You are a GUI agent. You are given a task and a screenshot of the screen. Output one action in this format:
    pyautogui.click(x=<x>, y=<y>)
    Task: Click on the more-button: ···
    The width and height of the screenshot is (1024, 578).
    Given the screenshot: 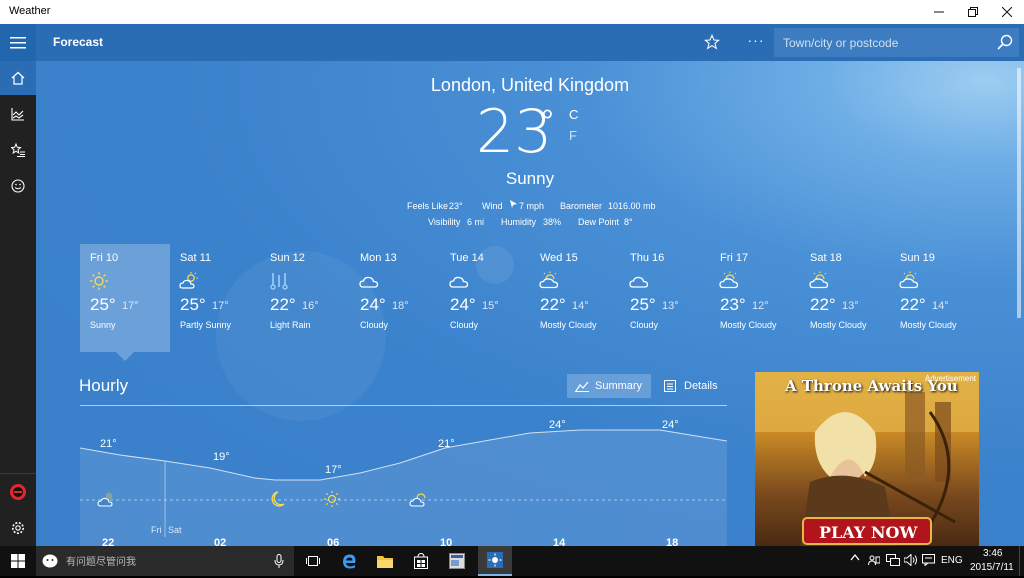 What is the action you would take?
    pyautogui.click(x=756, y=42)
    